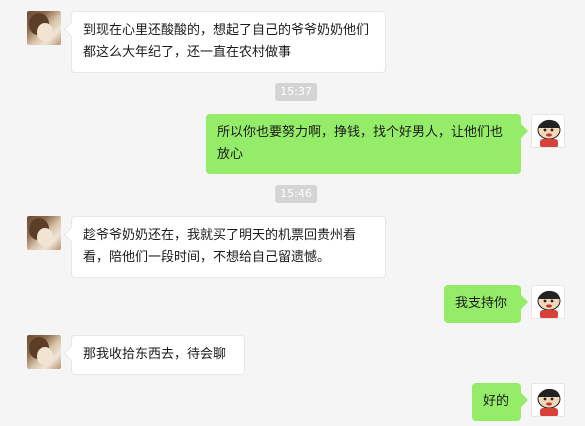 The image size is (585, 426). What do you see at coordinates (228, 247) in the screenshot?
I see `incoming-message-bubble: 趁爷爷奶奶还在，我就买了明天的机票回贵州看看，陪他们一段时间，不想给自己留遗憾。` at bounding box center [228, 247].